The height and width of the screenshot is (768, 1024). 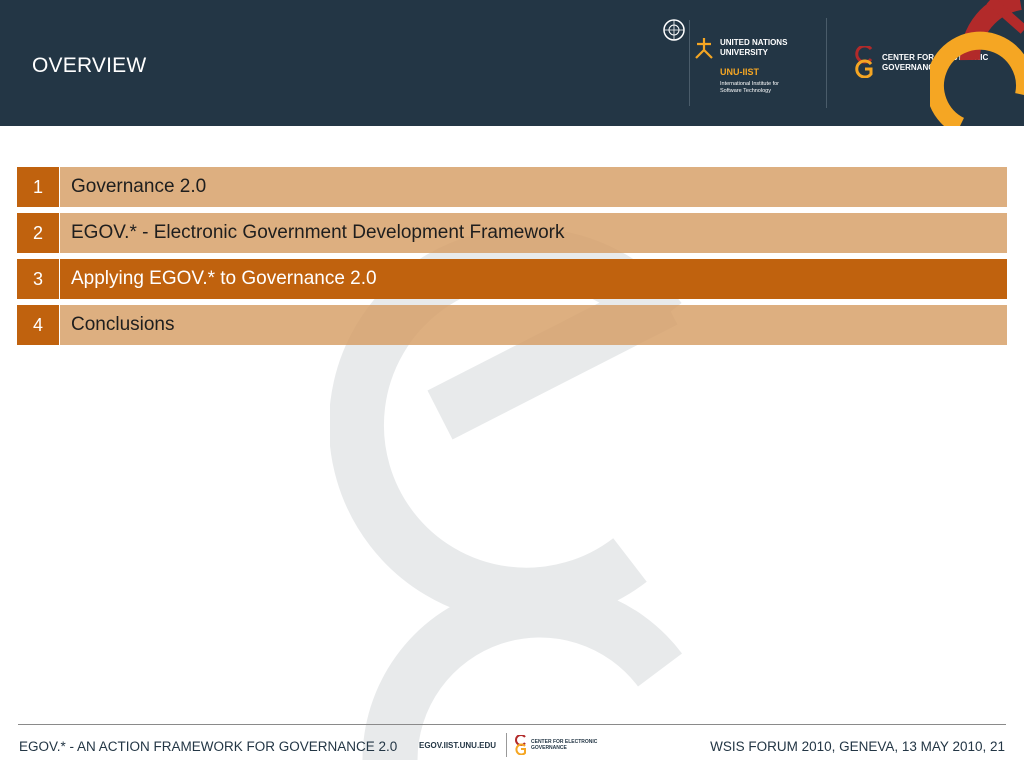 I want to click on footer-divider, so click(x=512, y=724).